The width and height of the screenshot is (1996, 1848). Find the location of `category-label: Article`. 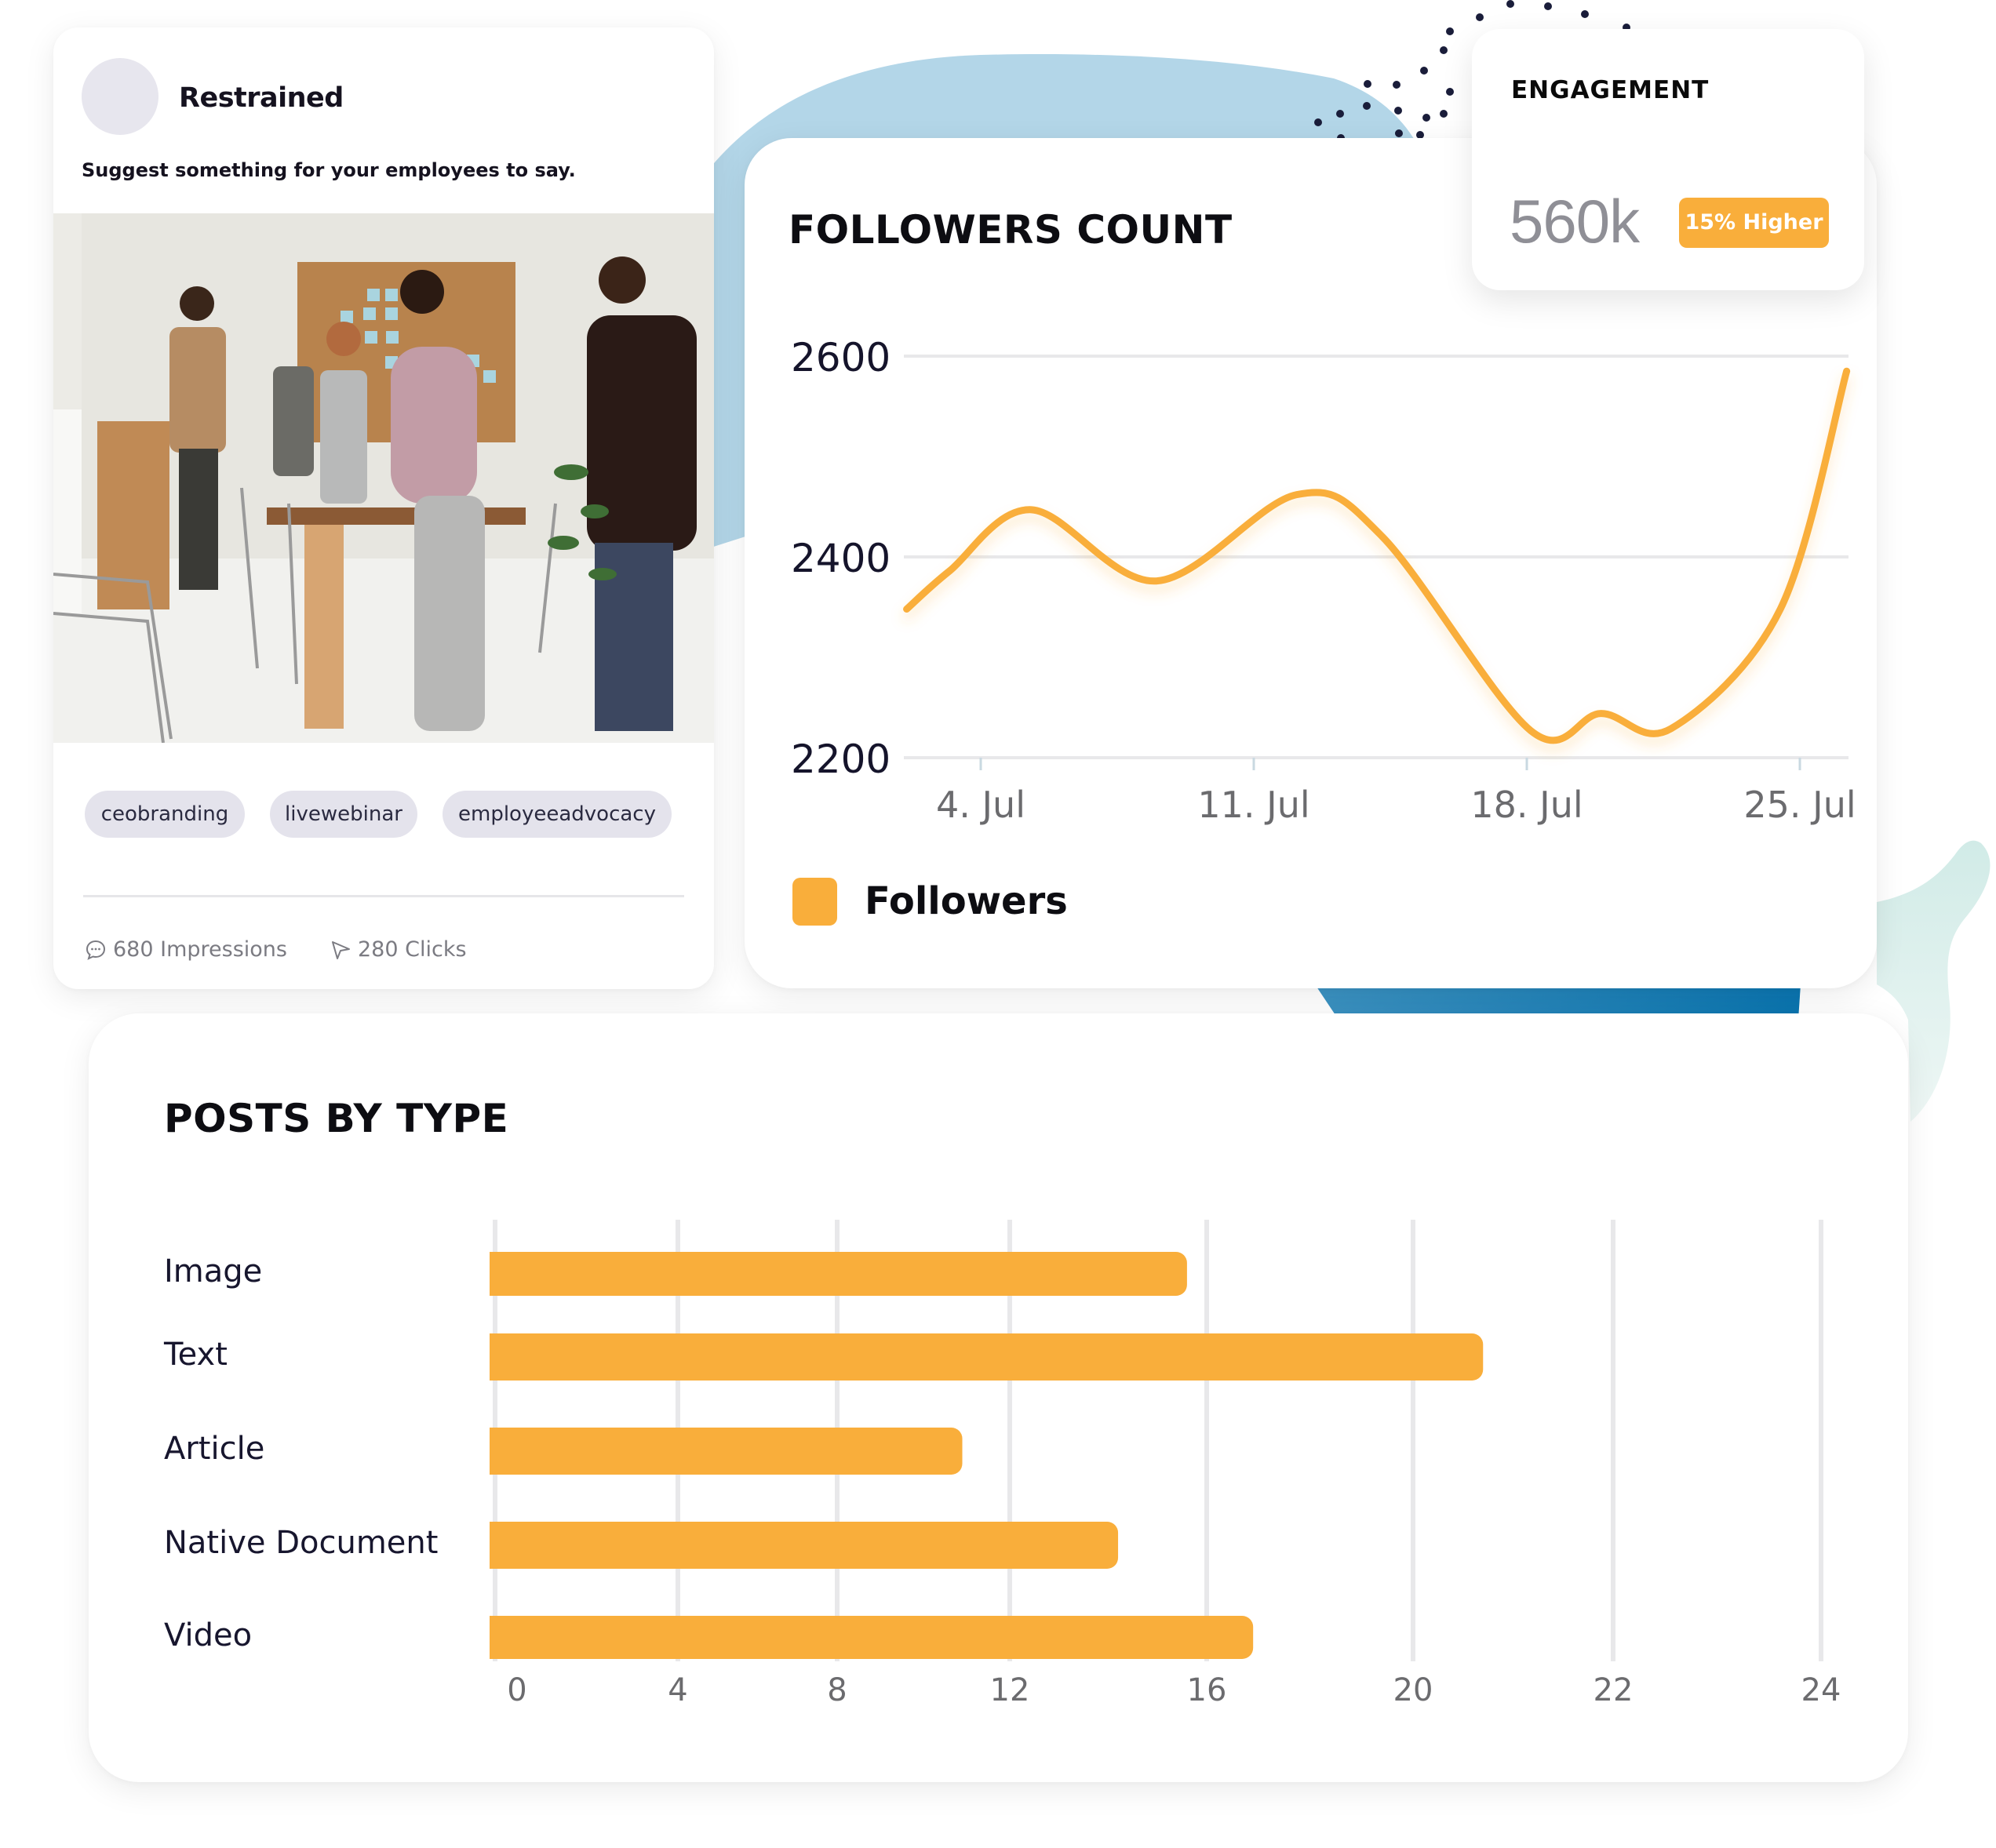

category-label: Article is located at coordinates (214, 1449).